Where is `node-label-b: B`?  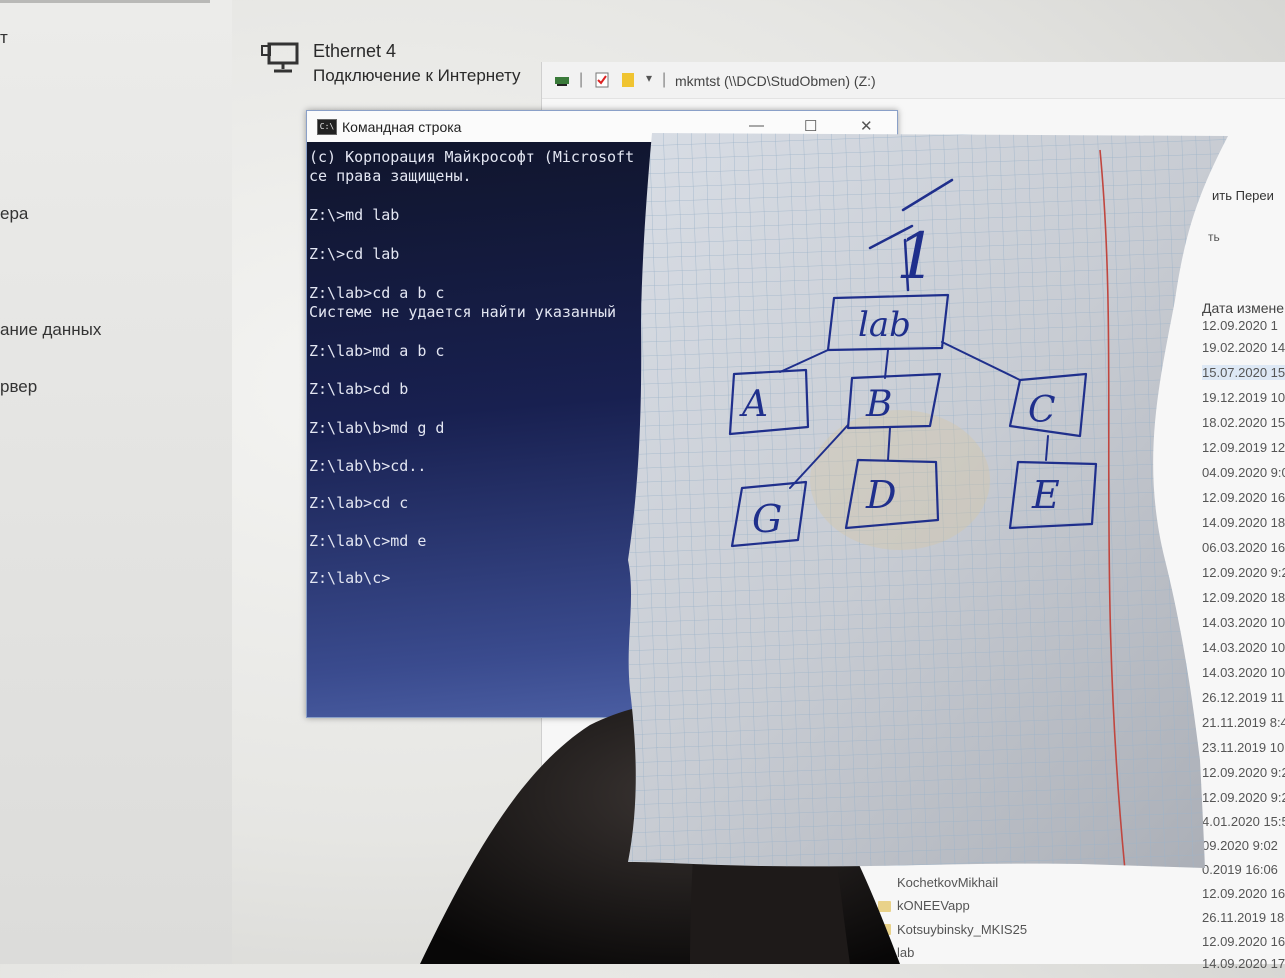
node-label-b: B is located at coordinates (878, 404).